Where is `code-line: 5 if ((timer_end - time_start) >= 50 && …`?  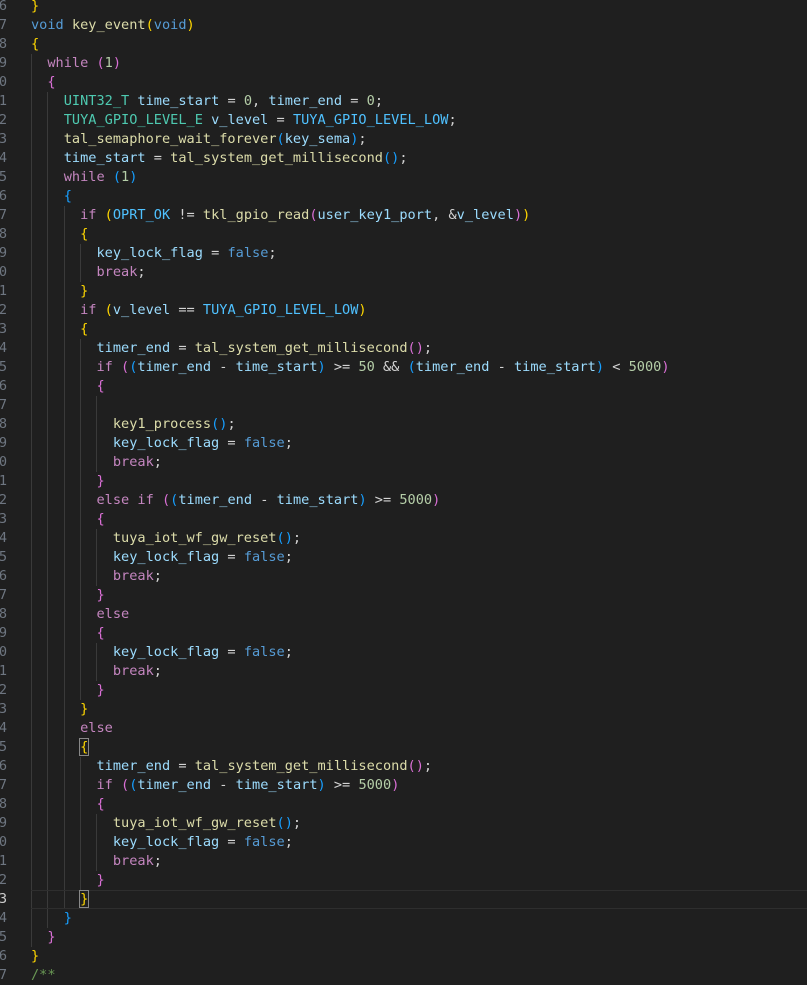 code-line: 5 if ((timer_end - time_start) >= 50 && … is located at coordinates (403, 367).